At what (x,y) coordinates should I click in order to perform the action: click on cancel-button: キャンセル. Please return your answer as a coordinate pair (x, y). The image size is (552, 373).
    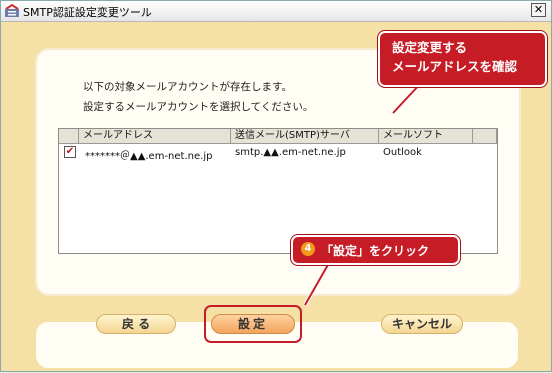
    Looking at the image, I should click on (422, 324).